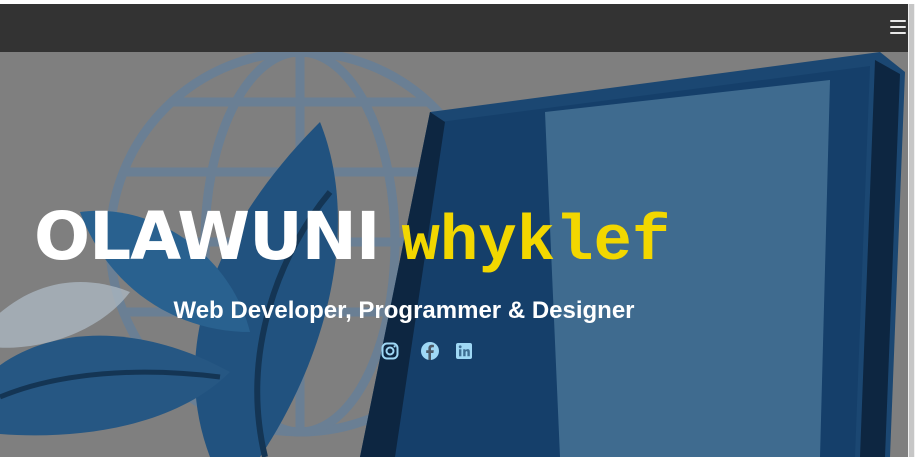 This screenshot has height=457, width=915. I want to click on scrollbar-thumb, so click(911, 230).